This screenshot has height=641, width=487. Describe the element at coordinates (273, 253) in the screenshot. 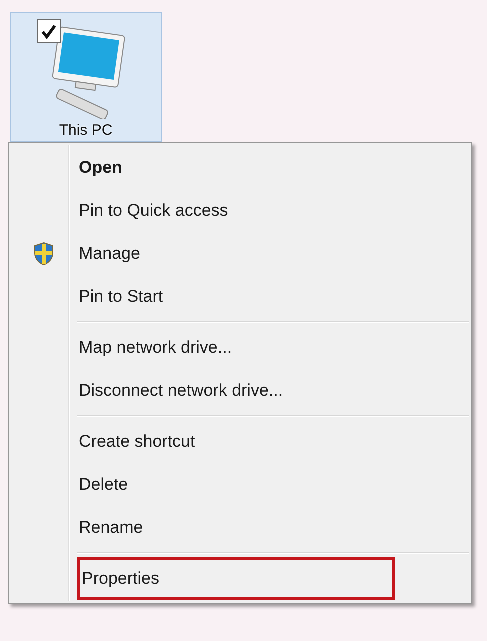

I see `menu-item: Manage` at that location.